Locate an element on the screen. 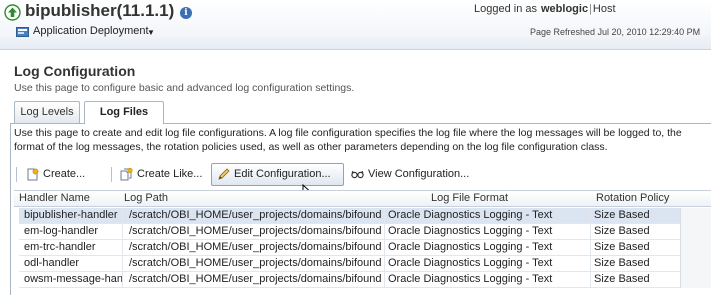 The height and width of the screenshot is (295, 711). chevron-down-icon: ▼ is located at coordinates (151, 32).